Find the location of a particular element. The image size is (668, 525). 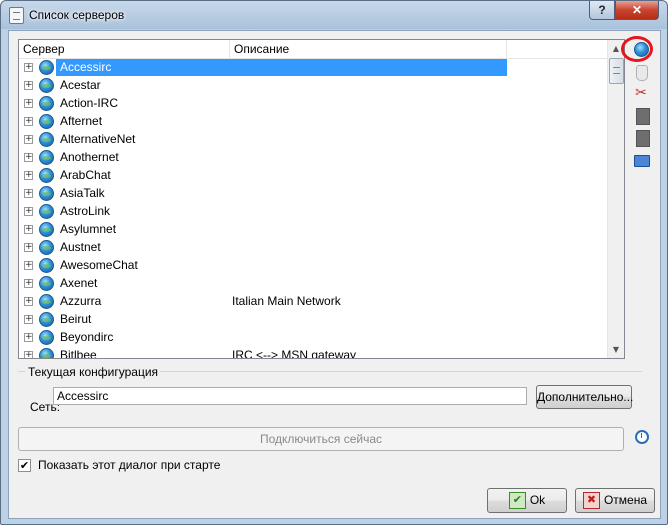

copy-icon is located at coordinates (641, 116).